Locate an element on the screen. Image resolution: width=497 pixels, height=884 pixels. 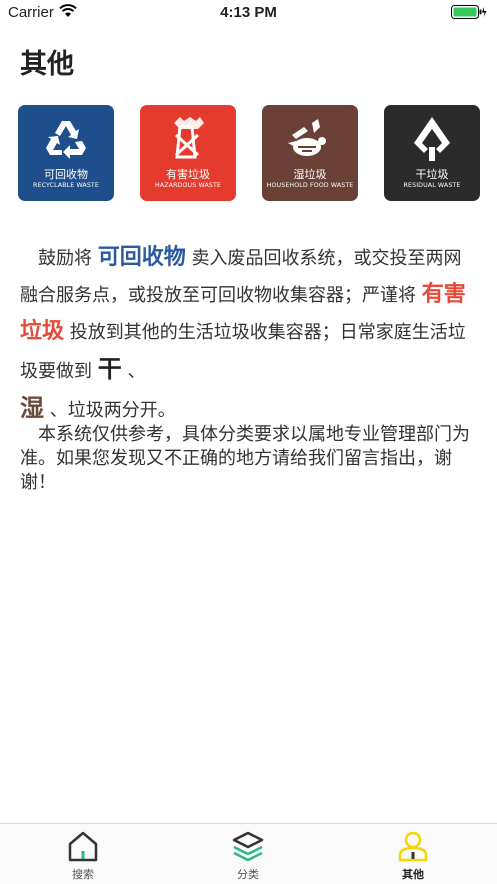
page-title: 其他 is located at coordinates (47, 64).